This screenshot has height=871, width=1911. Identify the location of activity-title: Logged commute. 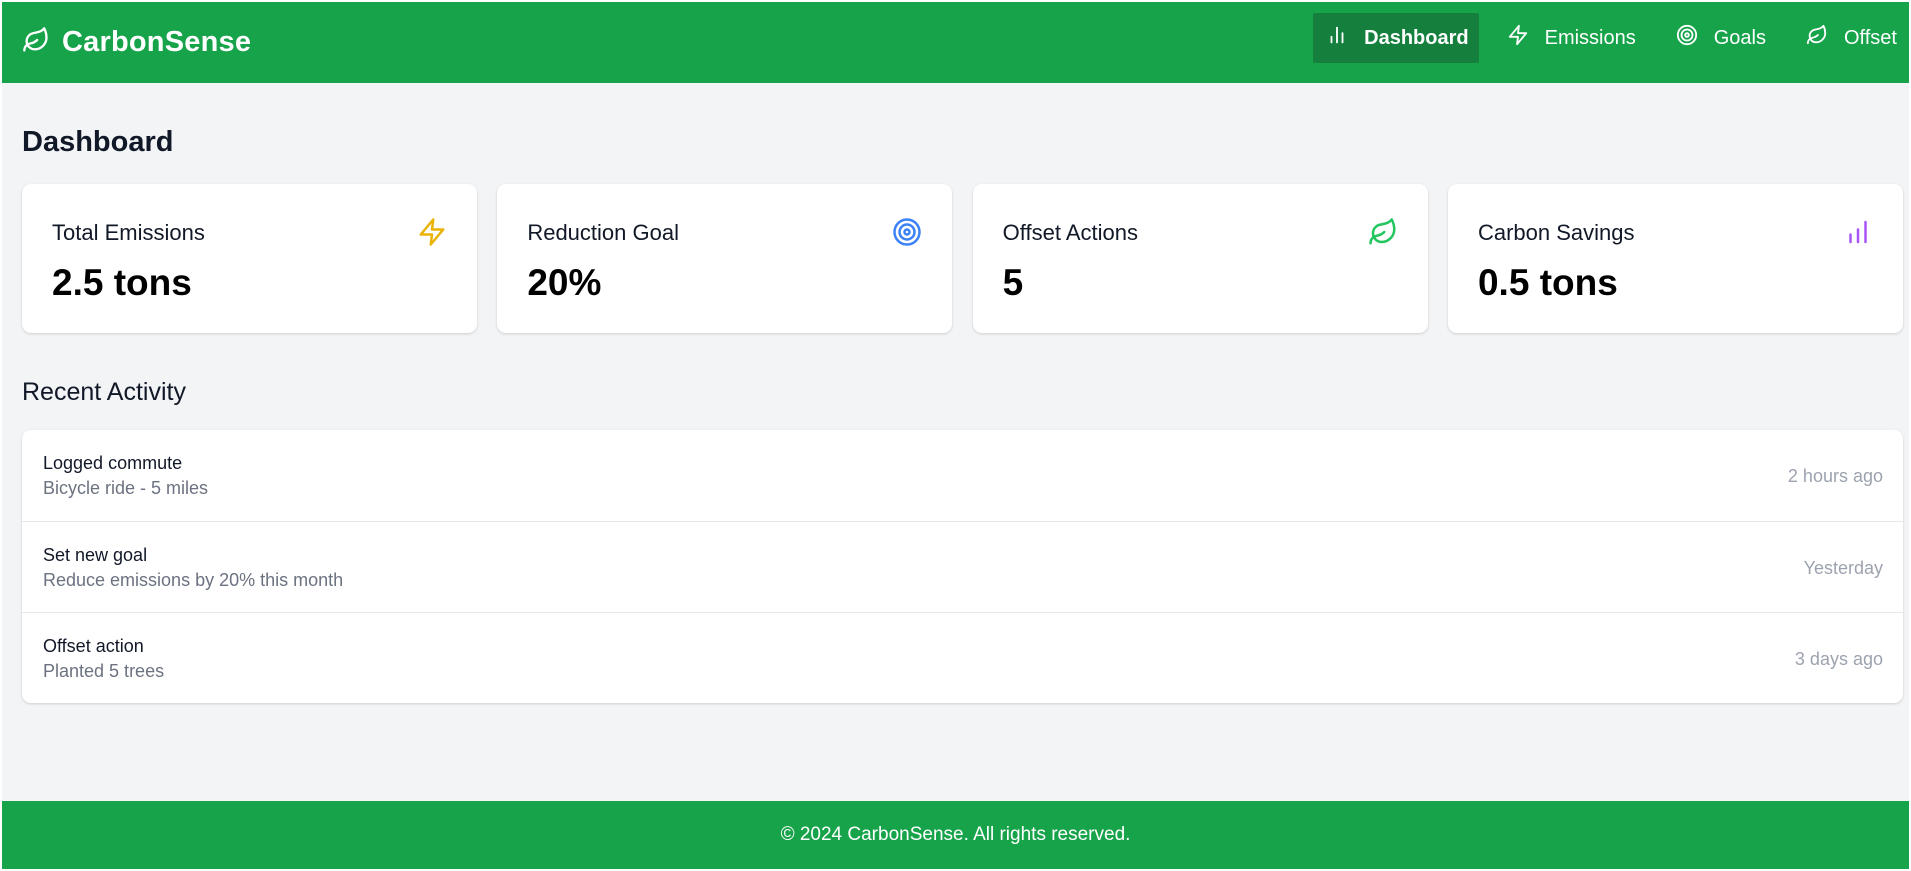
(113, 463).